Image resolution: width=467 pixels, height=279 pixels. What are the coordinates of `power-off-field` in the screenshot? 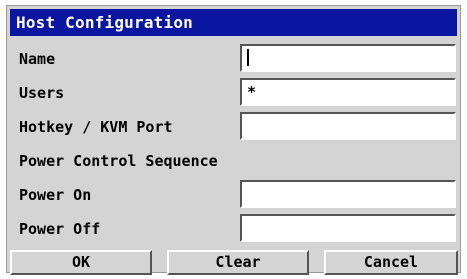 It's located at (348, 228).